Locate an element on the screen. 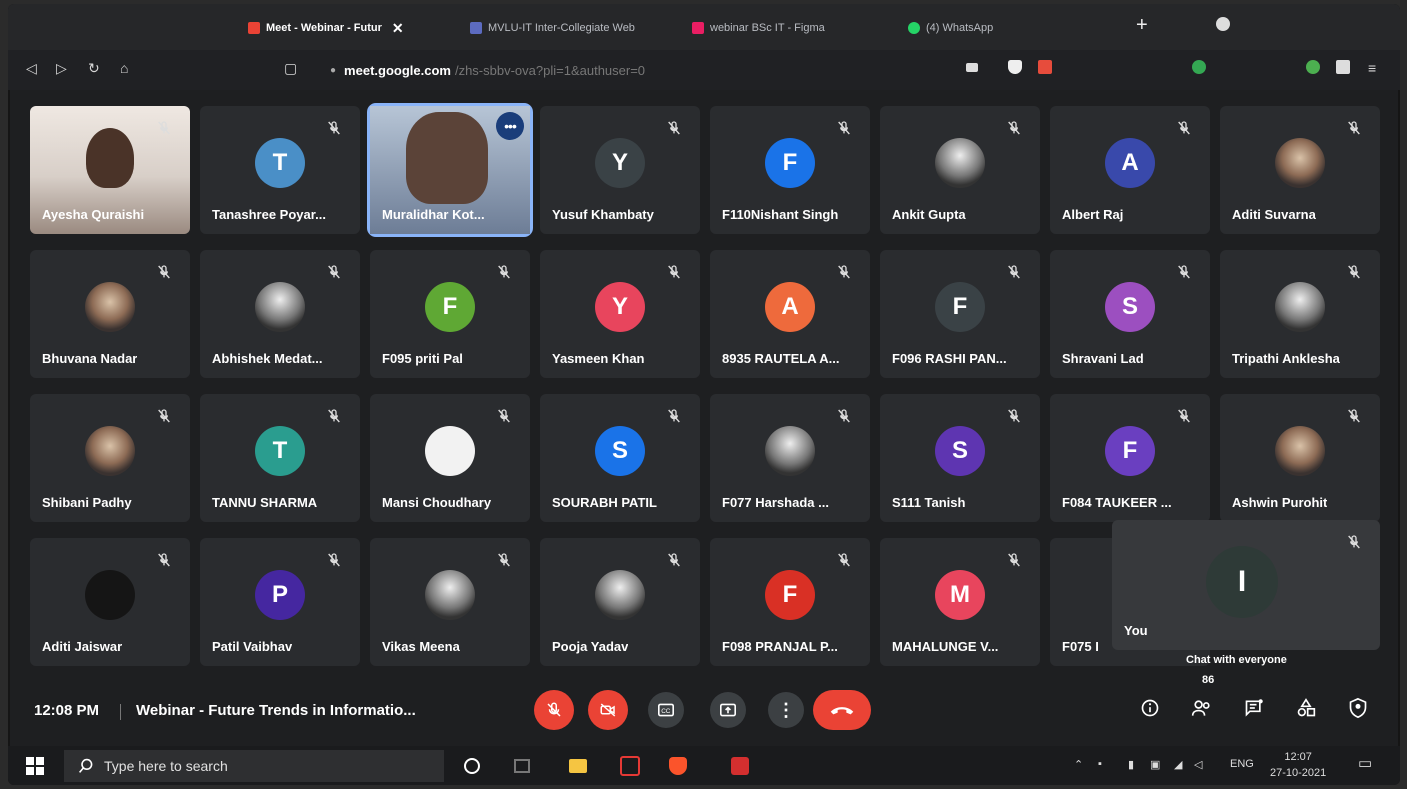 The image size is (1407, 789). camera-off-icon is located at coordinates (608, 710).